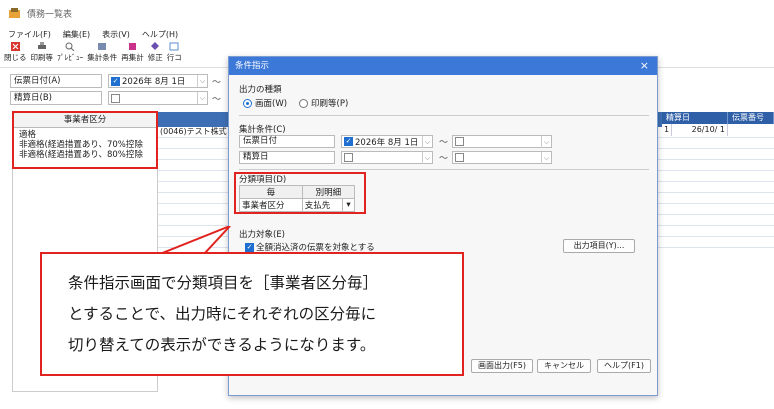  I want to click on conditions-label: 集計条件(C), so click(262, 130).